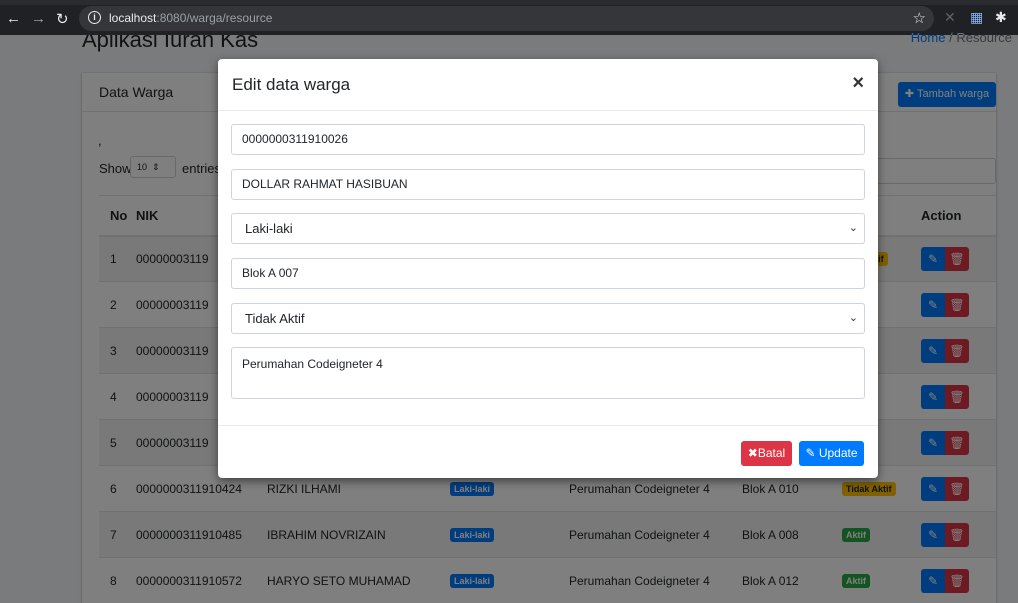  What do you see at coordinates (812, 453) in the screenshot?
I see `pencil-icon: ✎` at bounding box center [812, 453].